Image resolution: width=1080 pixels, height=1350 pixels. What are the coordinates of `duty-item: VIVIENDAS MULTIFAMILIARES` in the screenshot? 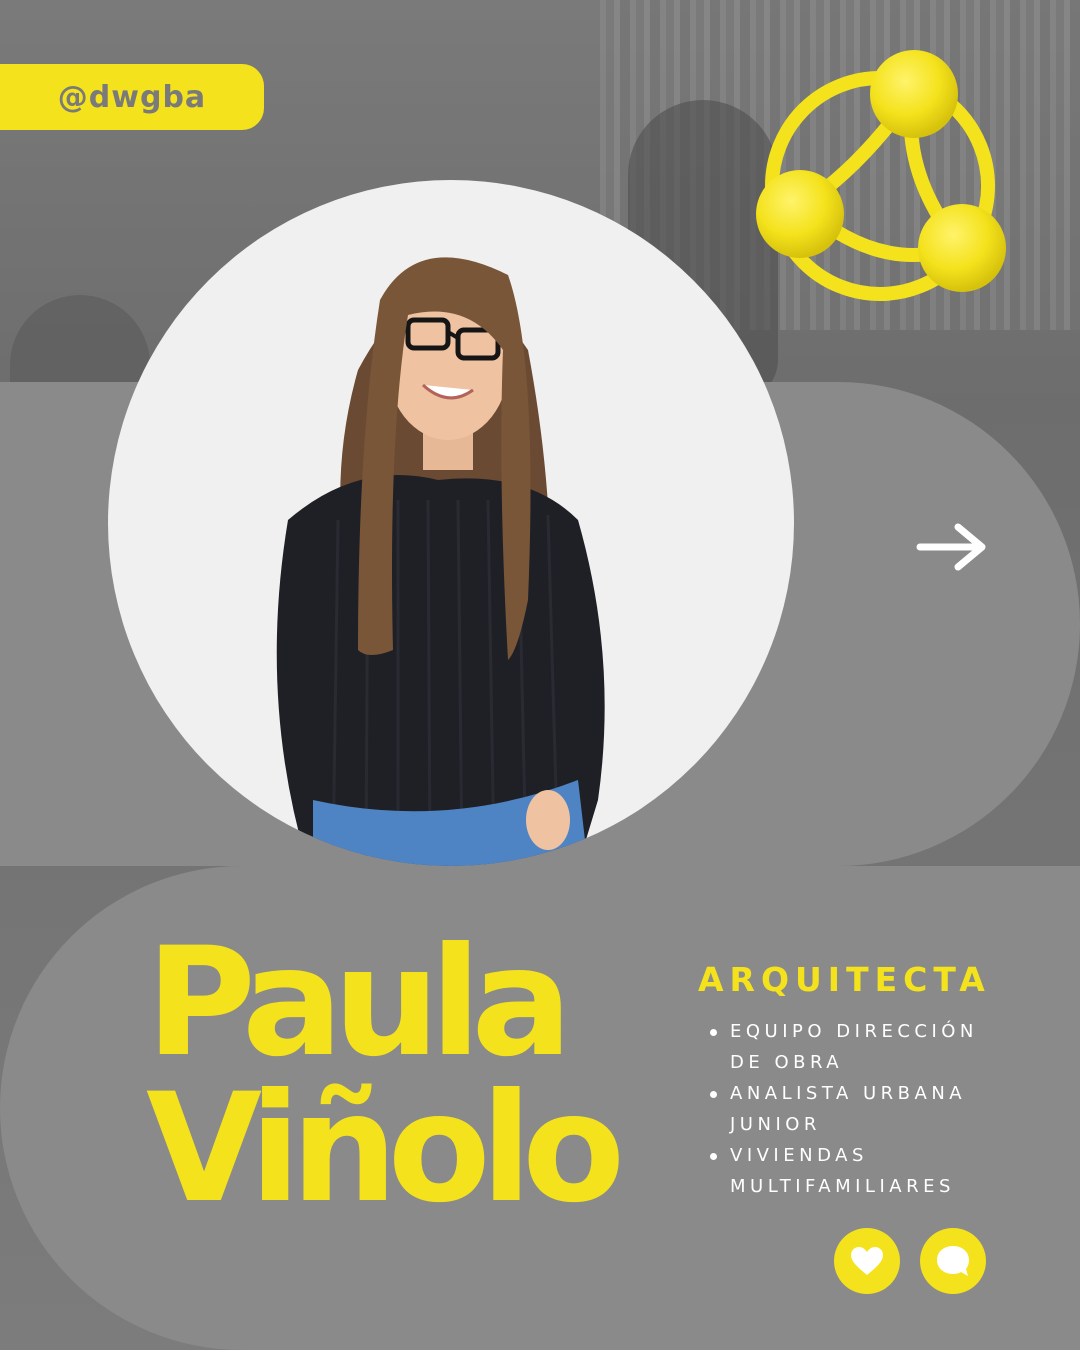 It's located at (843, 1171).